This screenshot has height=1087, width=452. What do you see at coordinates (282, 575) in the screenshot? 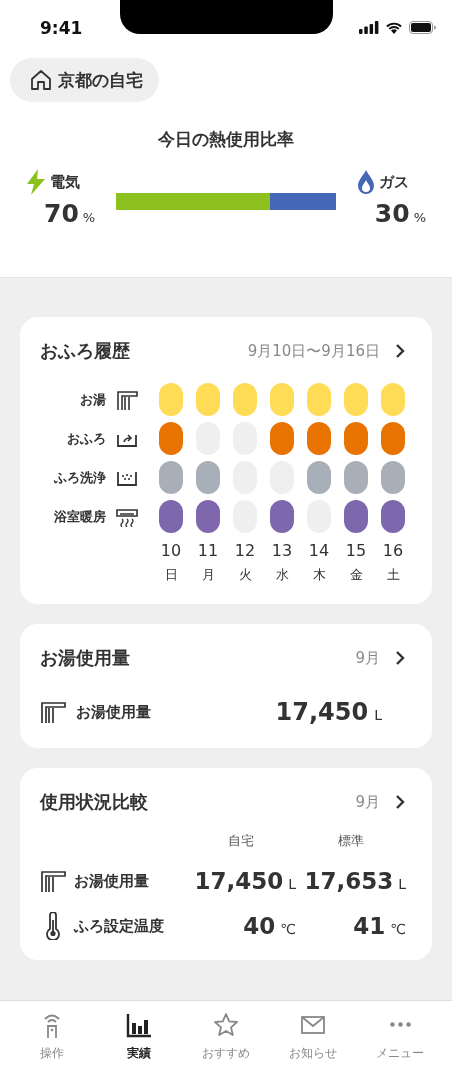
I see `weekday-label: 水` at bounding box center [282, 575].